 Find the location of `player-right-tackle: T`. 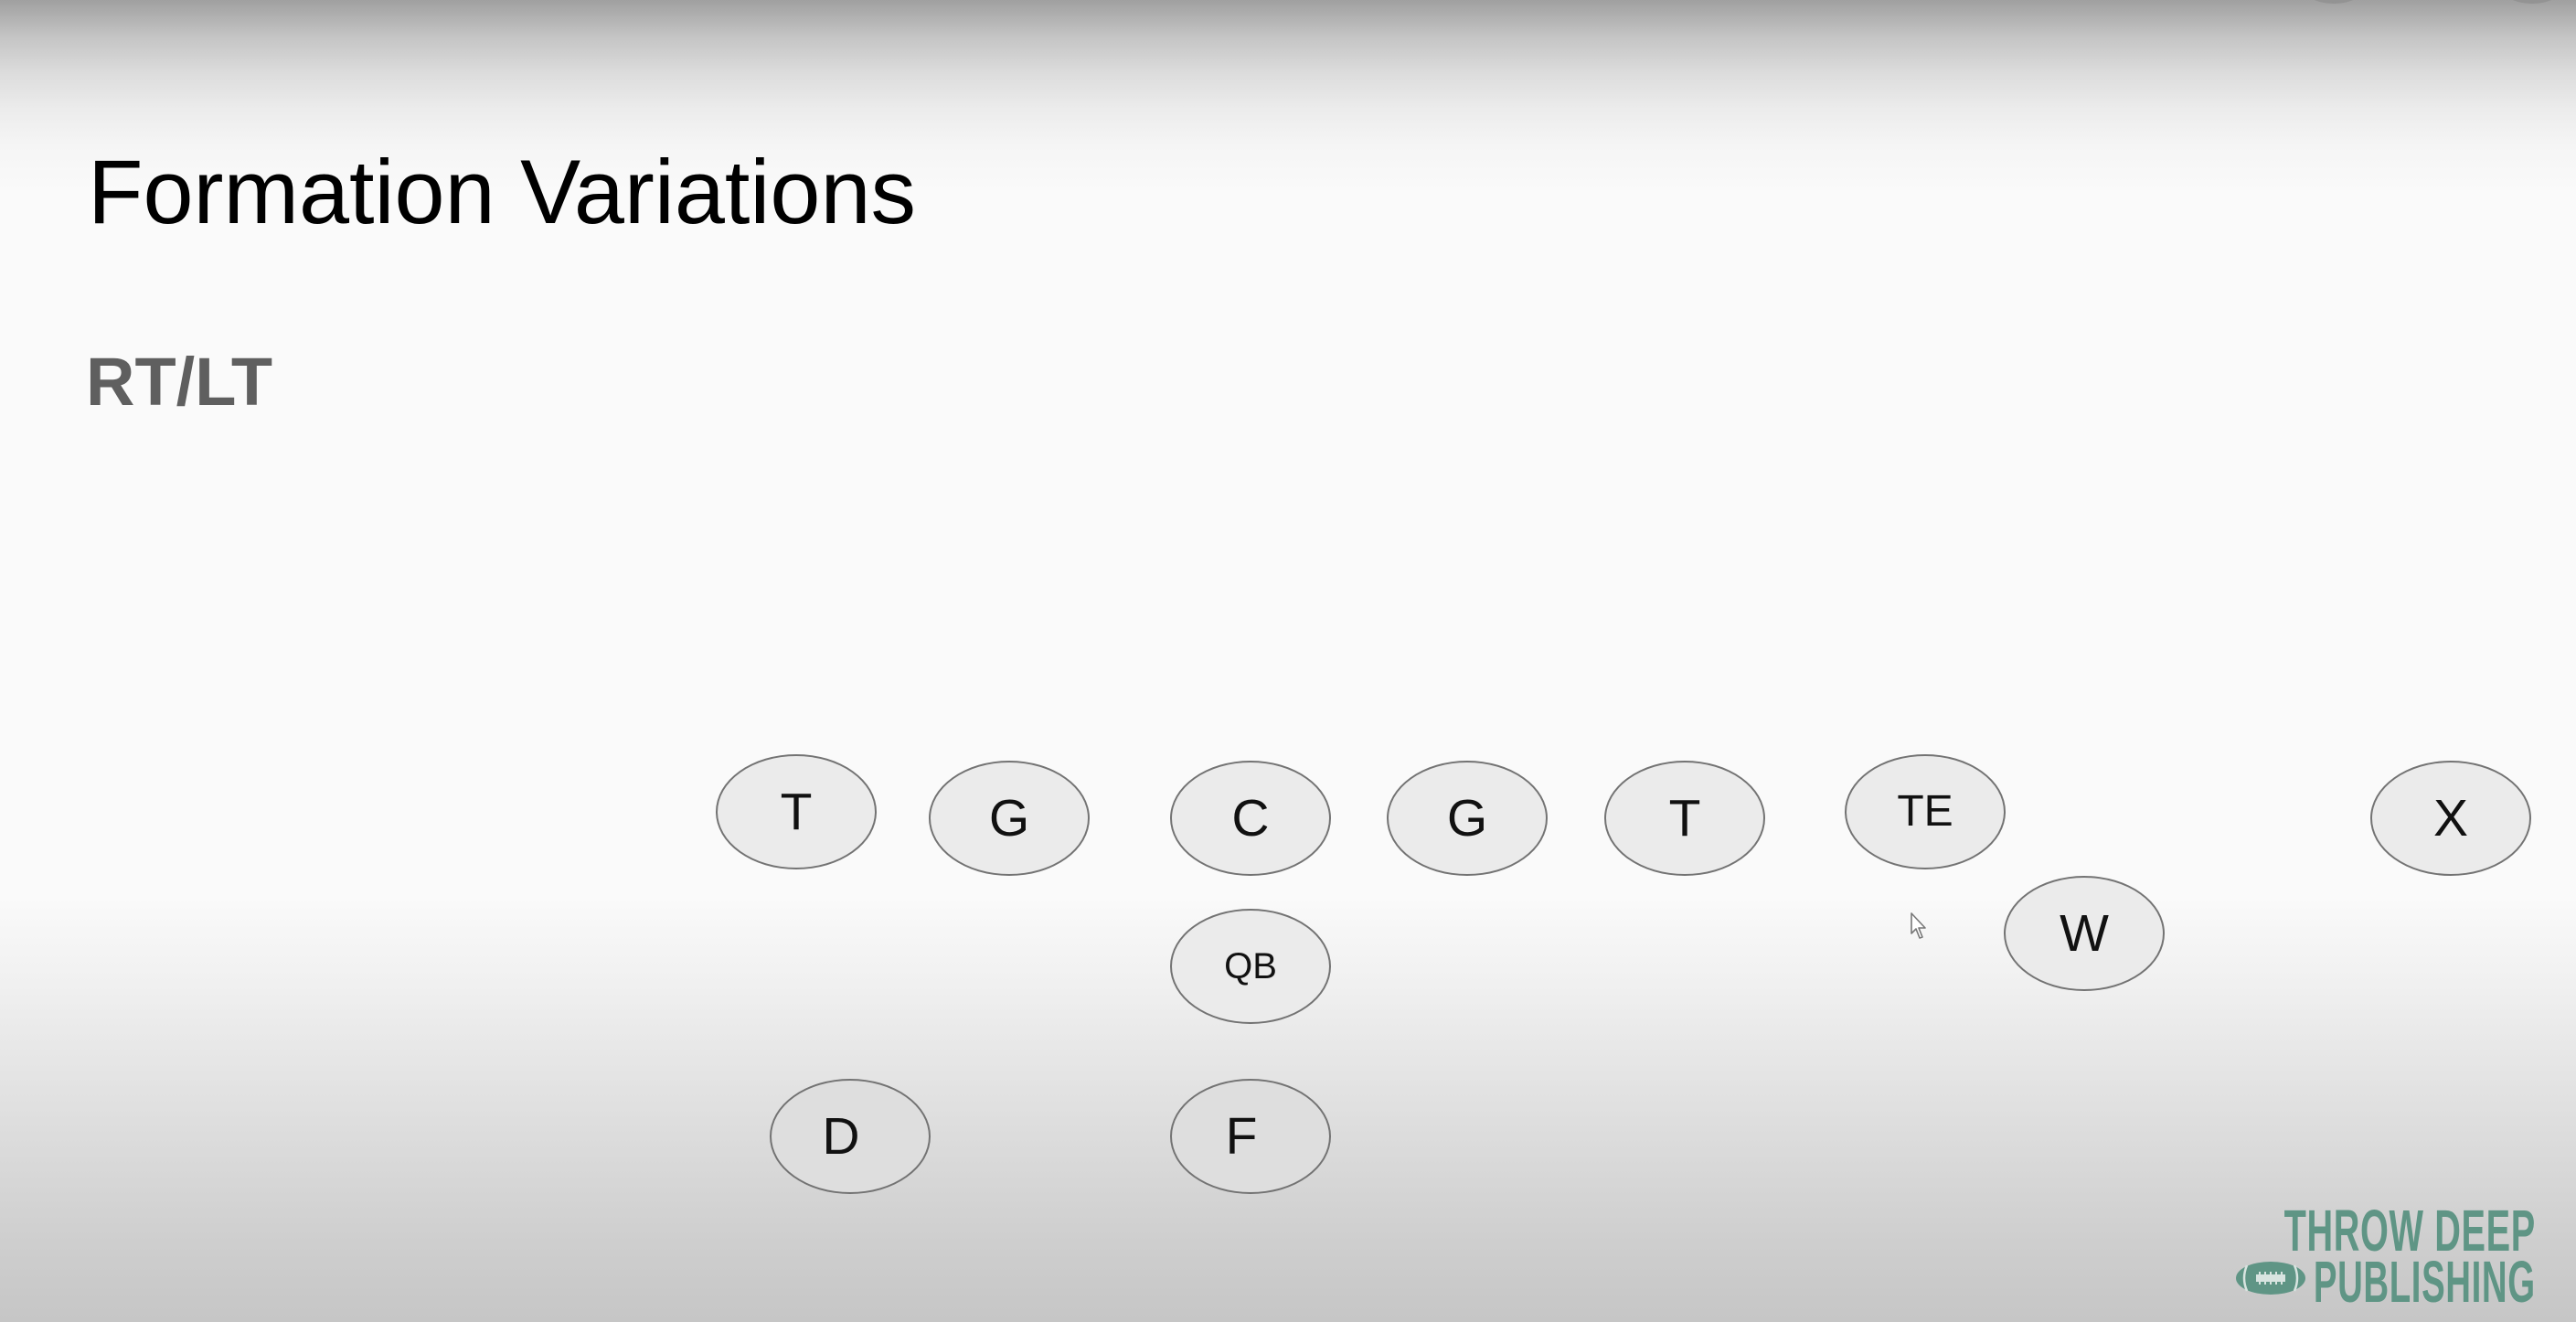

player-right-tackle: T is located at coordinates (1684, 818).